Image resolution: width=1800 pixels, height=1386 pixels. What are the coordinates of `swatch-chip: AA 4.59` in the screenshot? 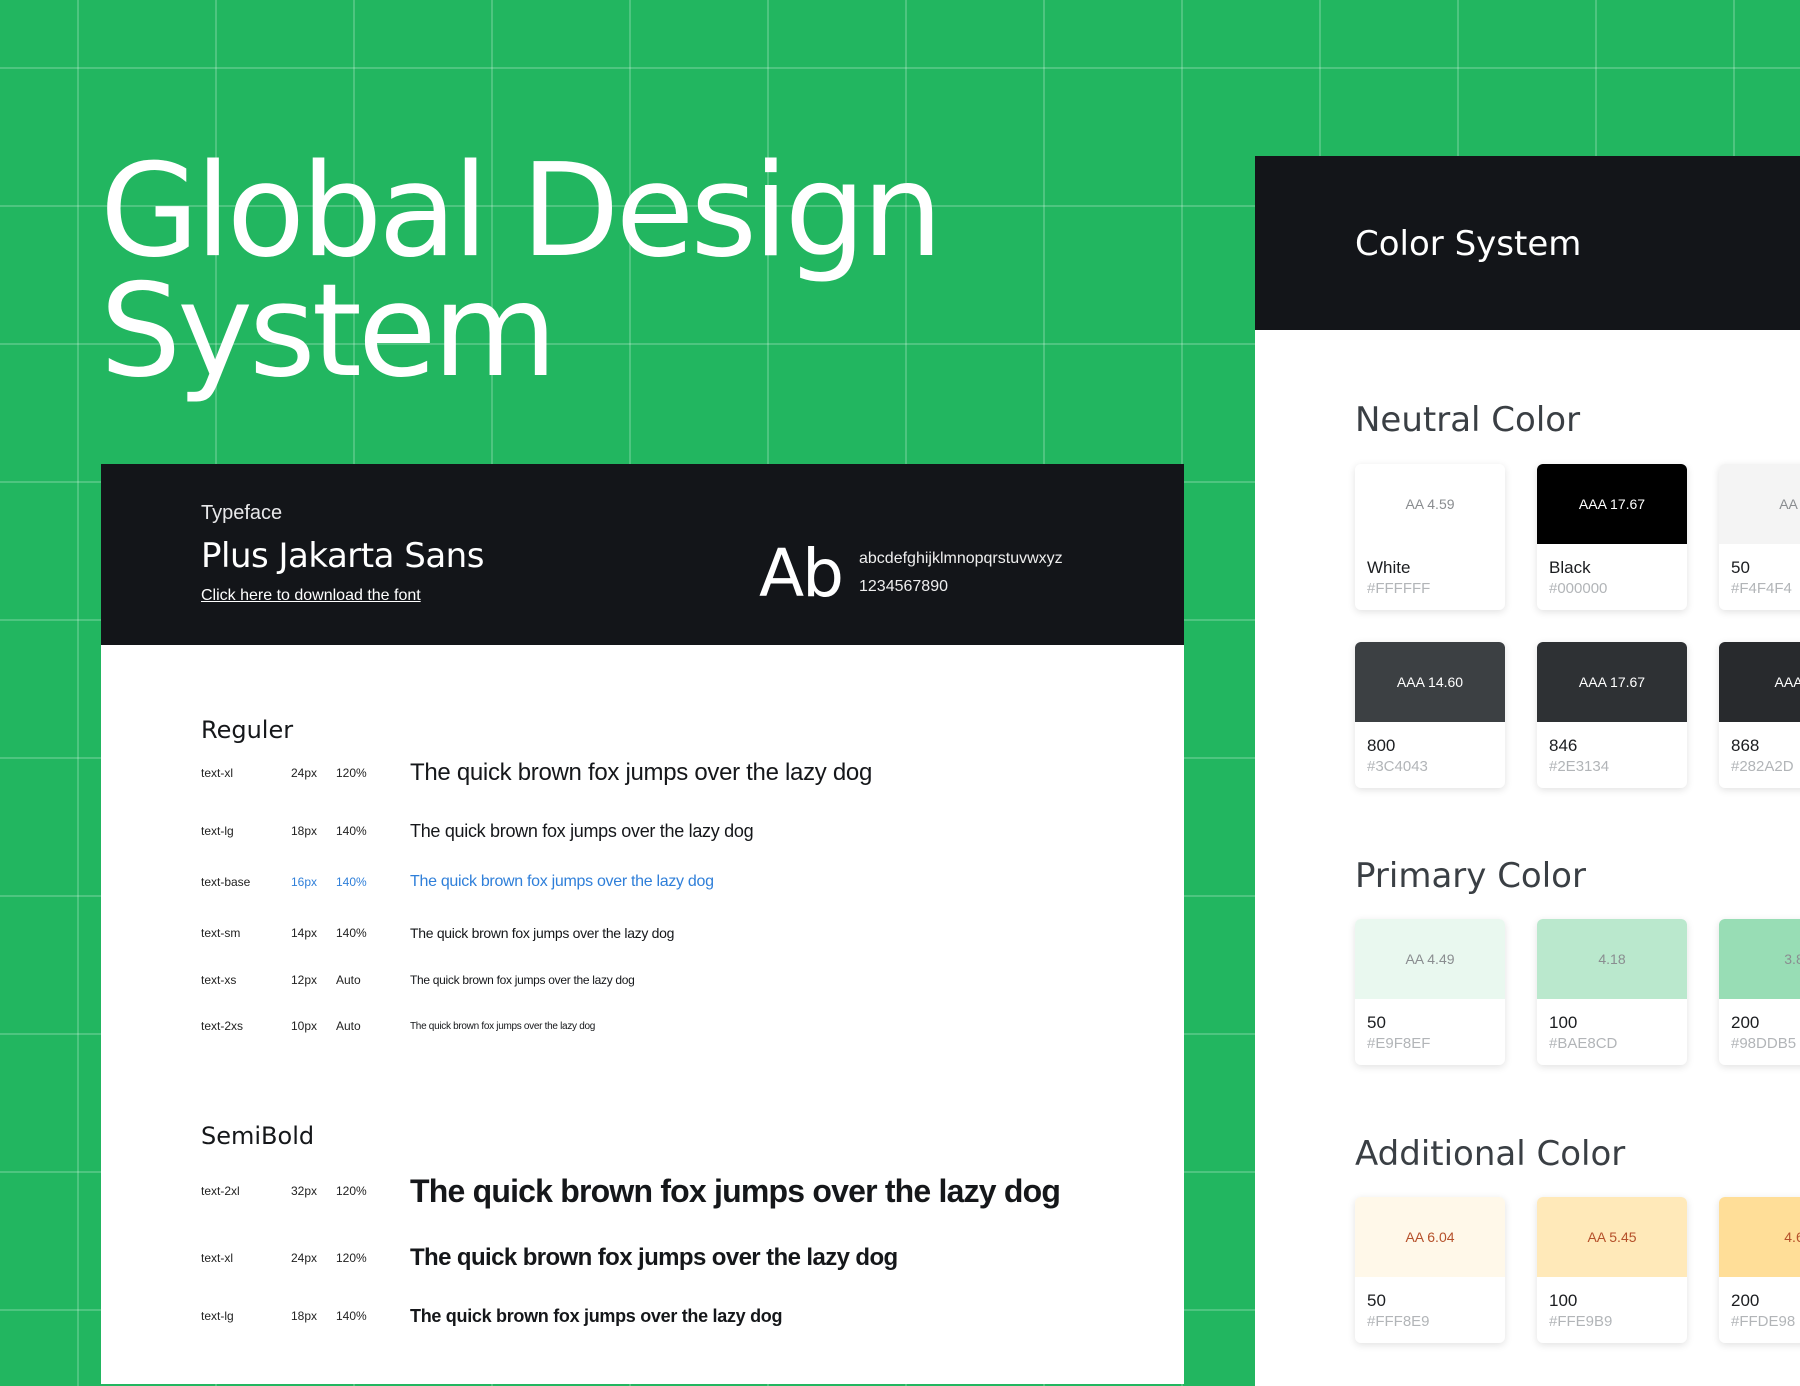 It's located at (1430, 504).